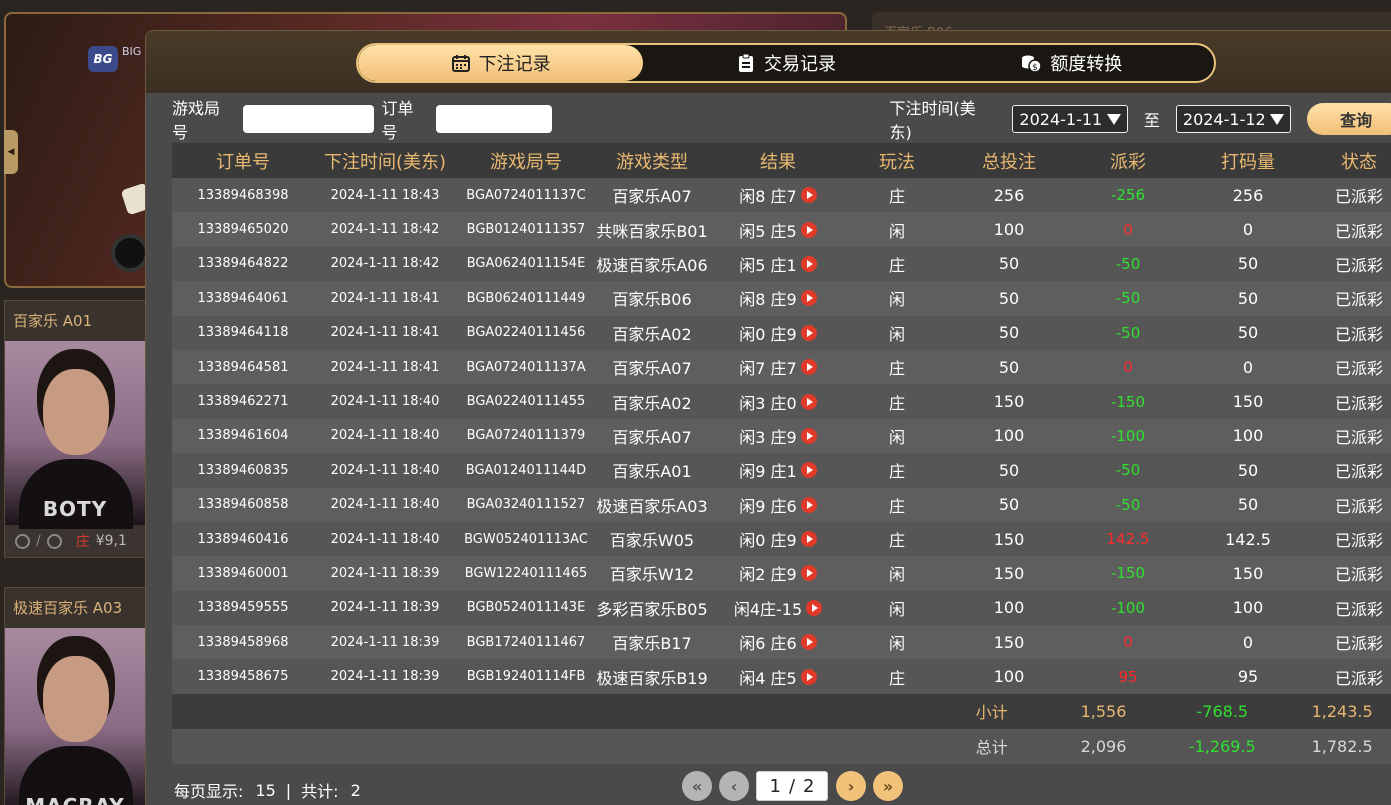  I want to click on result-text: 闲9 庄1, so click(768, 472).